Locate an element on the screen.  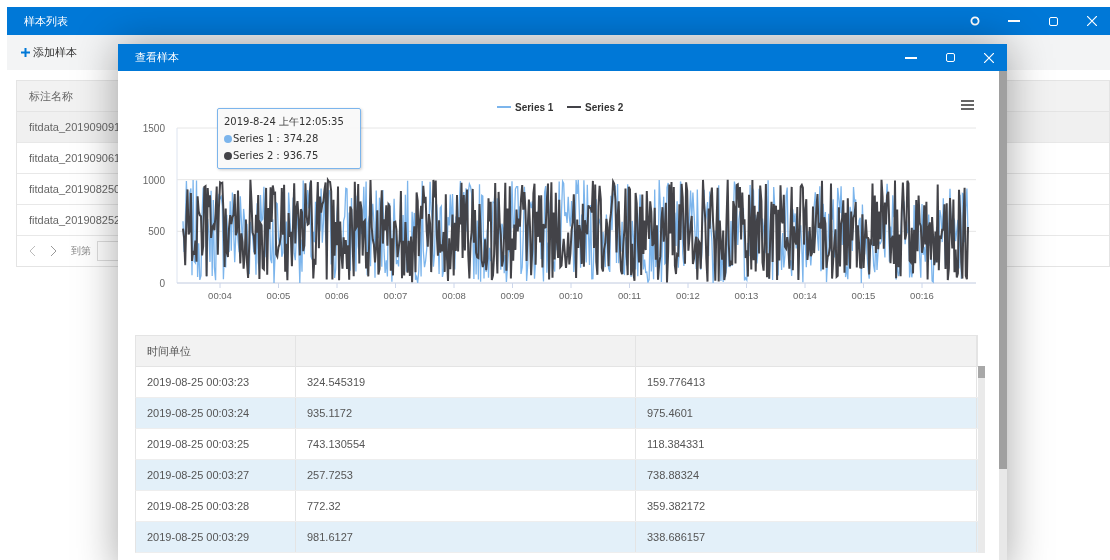
plus-icon is located at coordinates (25, 52).